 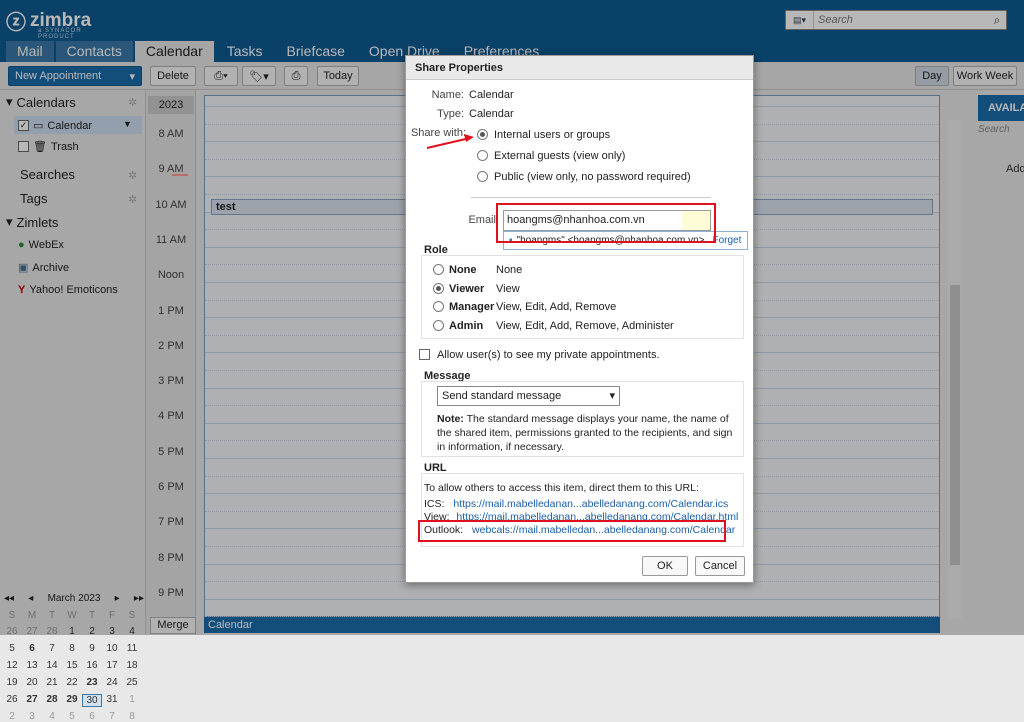 What do you see at coordinates (323, 155) in the screenshot?
I see `annotation-arrows` at bounding box center [323, 155].